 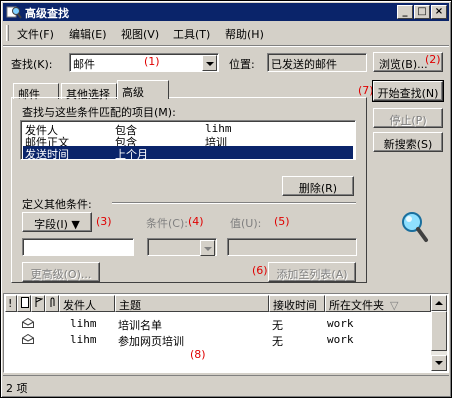 What do you see at coordinates (167, 223) in the screenshot?
I see `condition-label: 条件(C):` at bounding box center [167, 223].